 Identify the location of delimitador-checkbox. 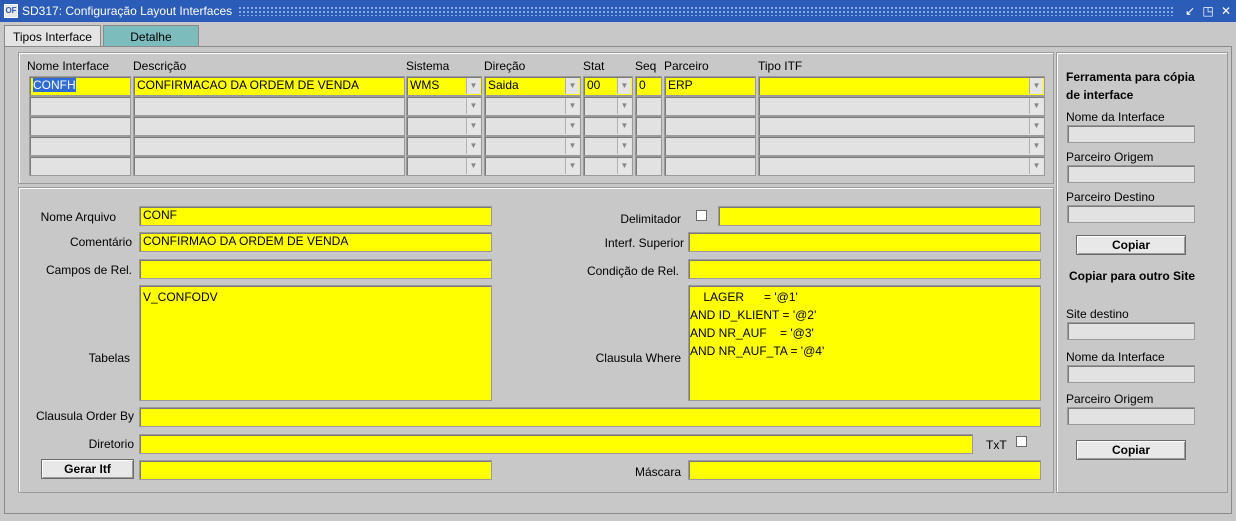
(701, 215).